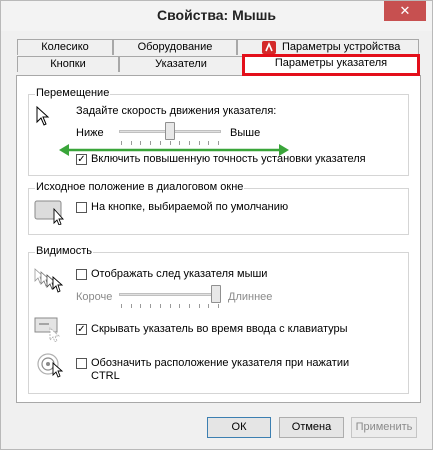 The height and width of the screenshot is (450, 433). I want to click on trails-slider-ticks, so click(170, 306).